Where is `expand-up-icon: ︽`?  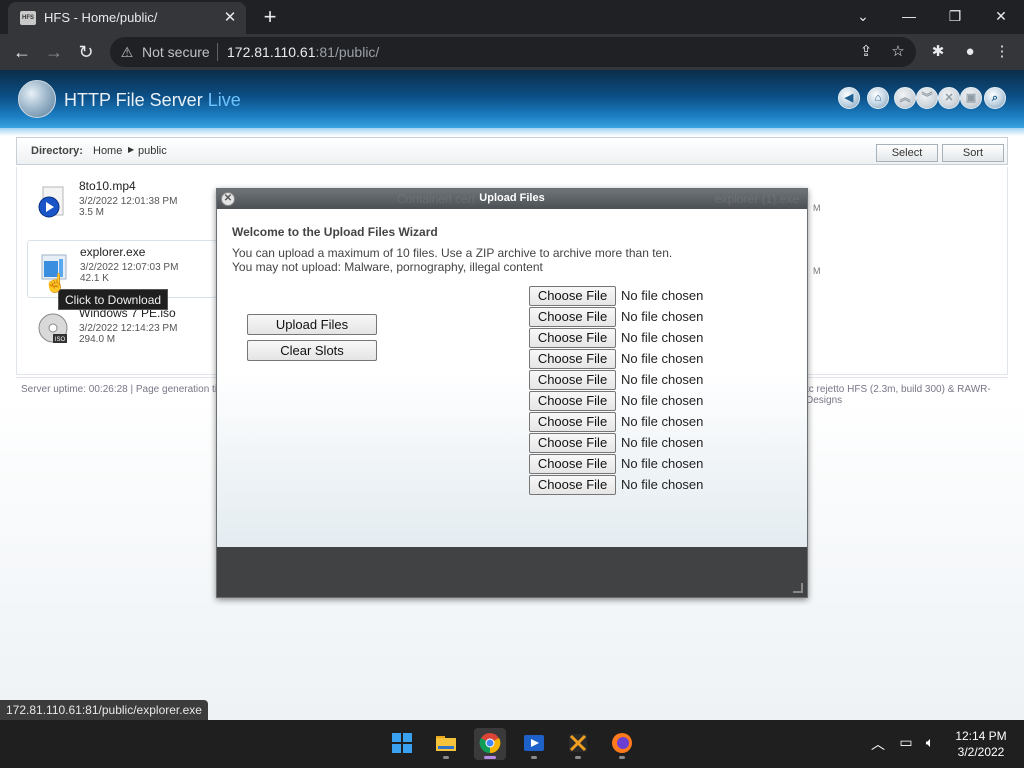 expand-up-icon: ︽ is located at coordinates (905, 98).